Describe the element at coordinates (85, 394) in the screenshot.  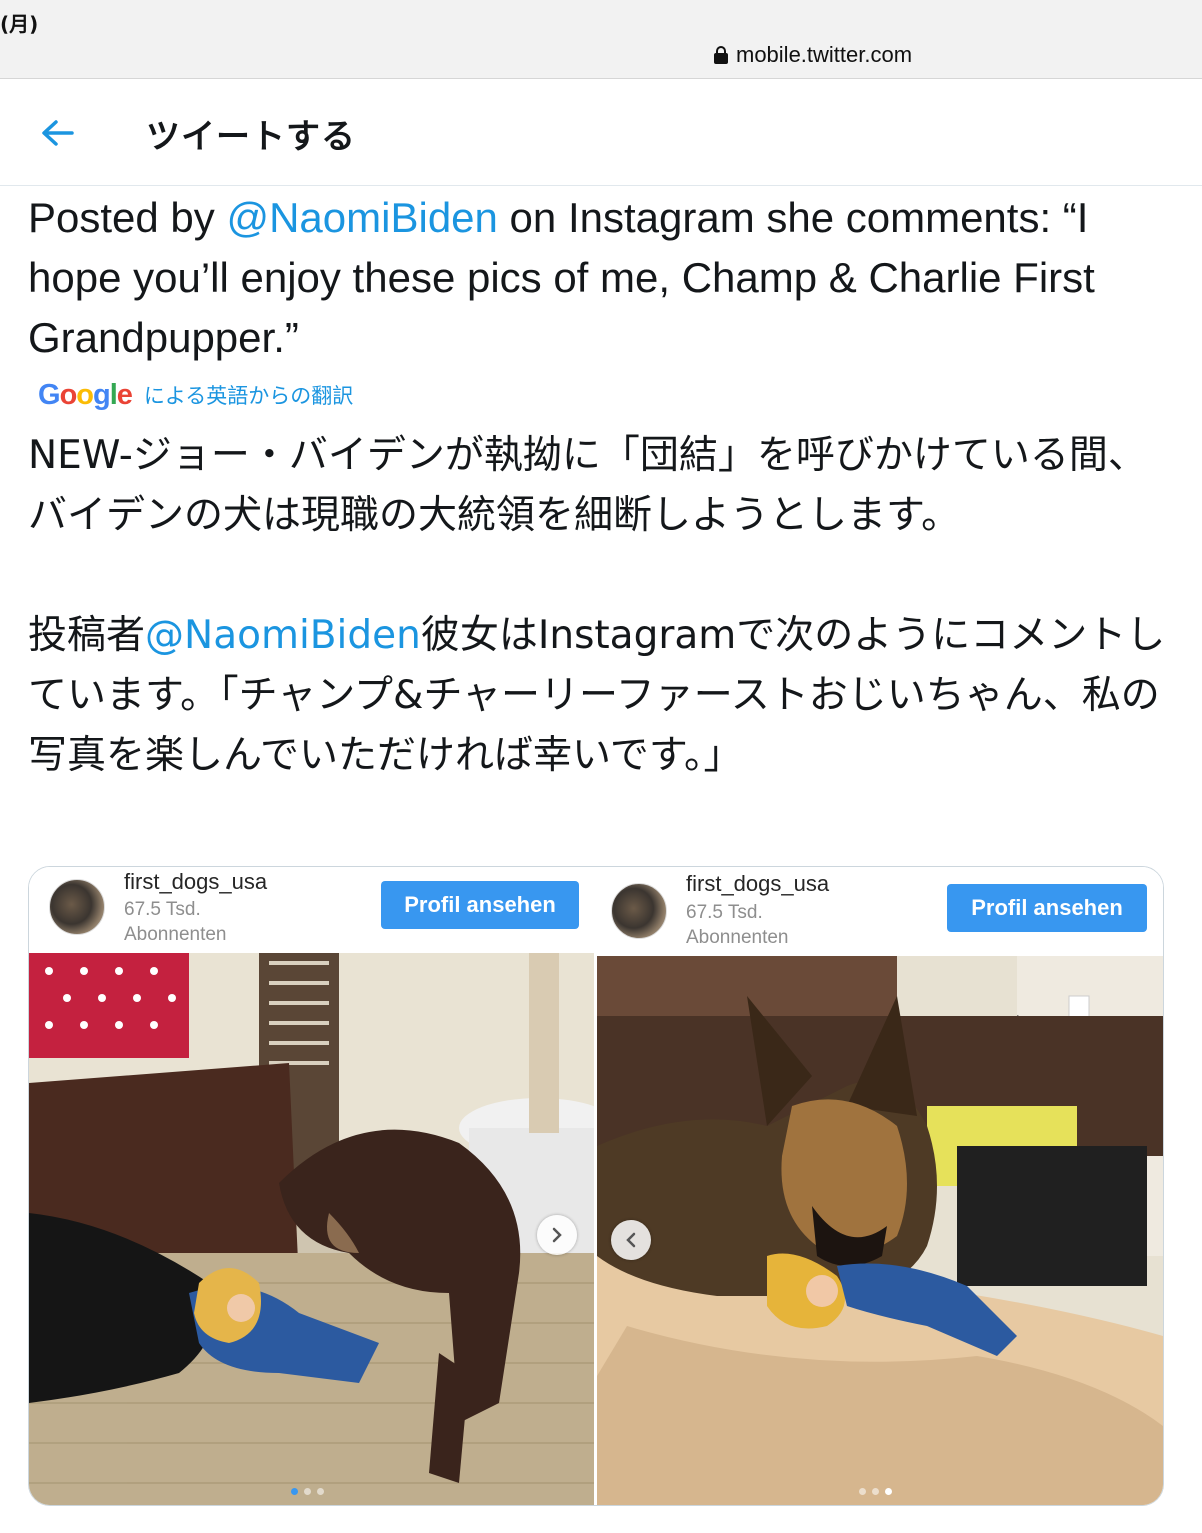
I see `google-logo: Google` at that location.